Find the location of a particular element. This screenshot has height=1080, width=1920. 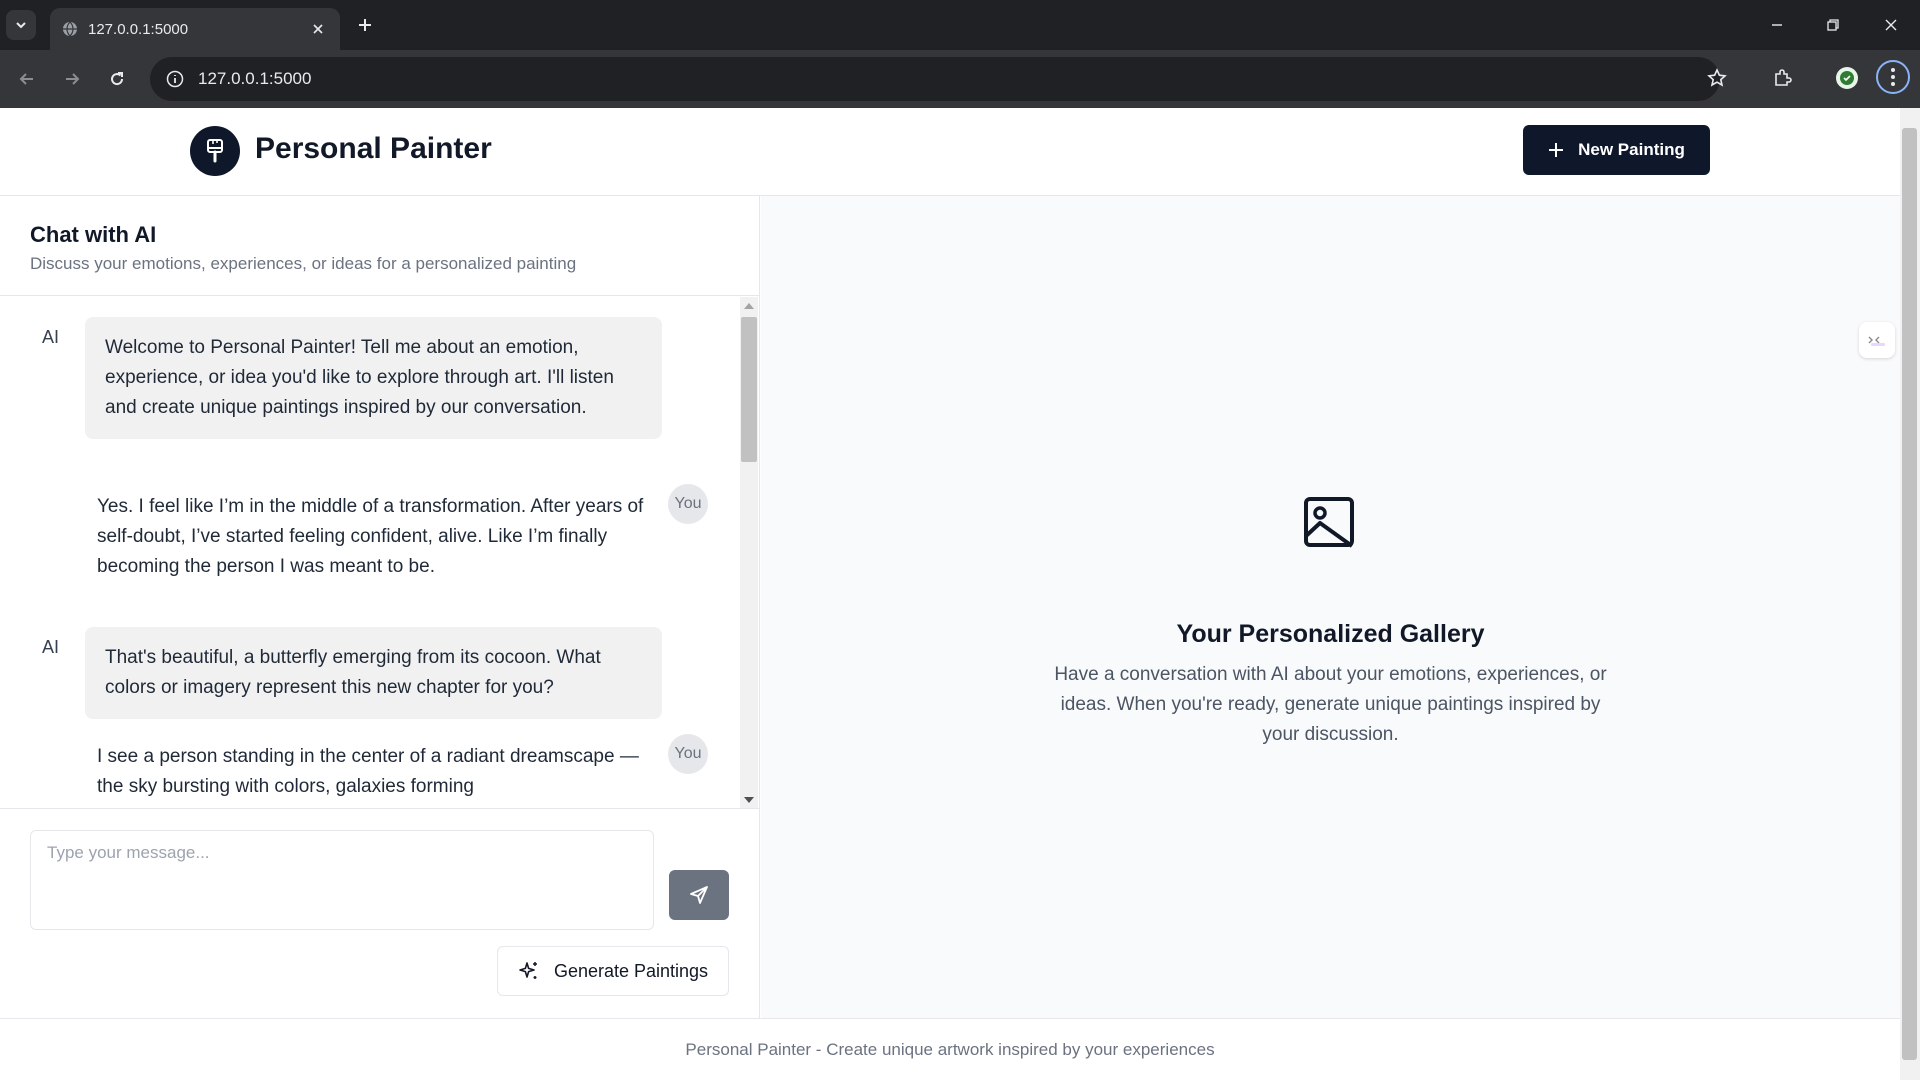

extensions-button is located at coordinates (1782, 78).